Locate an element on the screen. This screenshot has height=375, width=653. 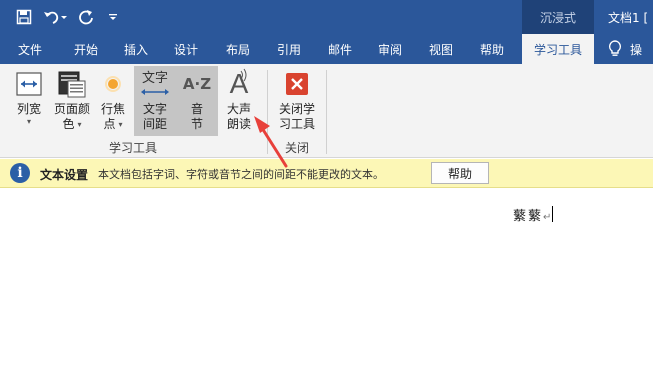
title-bar: 沉浸式 文档1 [ is located at coordinates (326, 17).